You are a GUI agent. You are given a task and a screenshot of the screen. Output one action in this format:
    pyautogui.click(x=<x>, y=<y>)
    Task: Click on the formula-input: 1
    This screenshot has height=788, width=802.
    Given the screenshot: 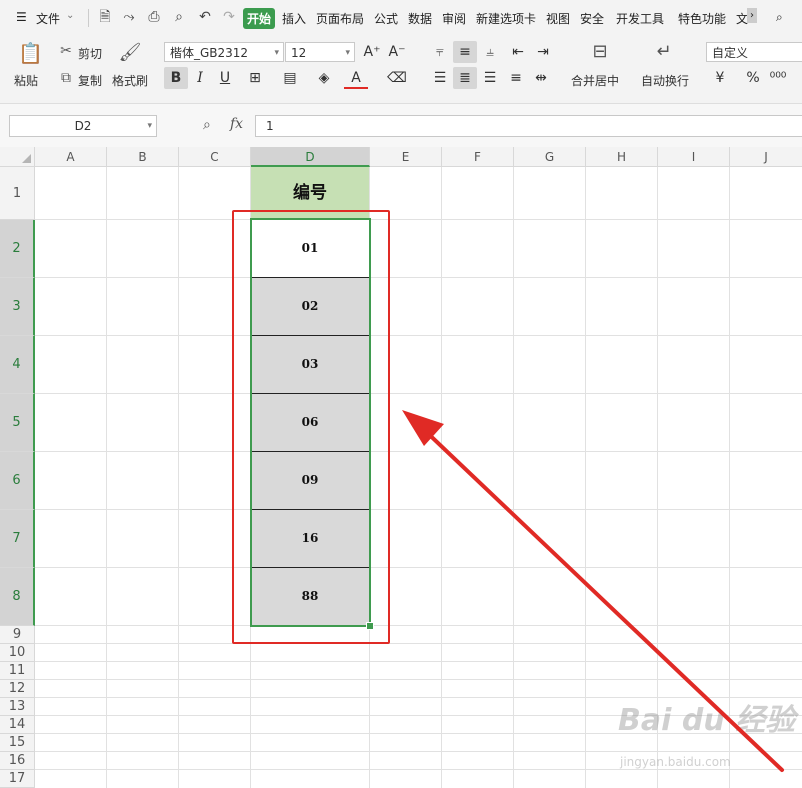 What is the action you would take?
    pyautogui.click(x=528, y=126)
    